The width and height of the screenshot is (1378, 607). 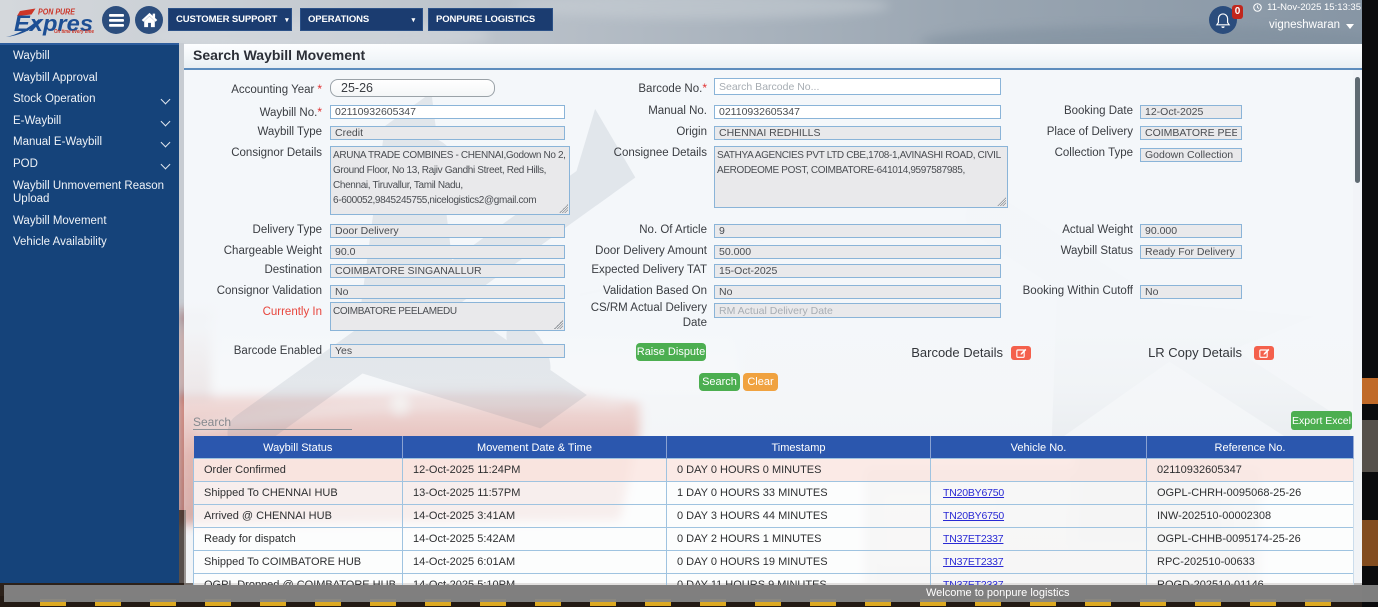 I want to click on movement-search-input, so click(x=272, y=422).